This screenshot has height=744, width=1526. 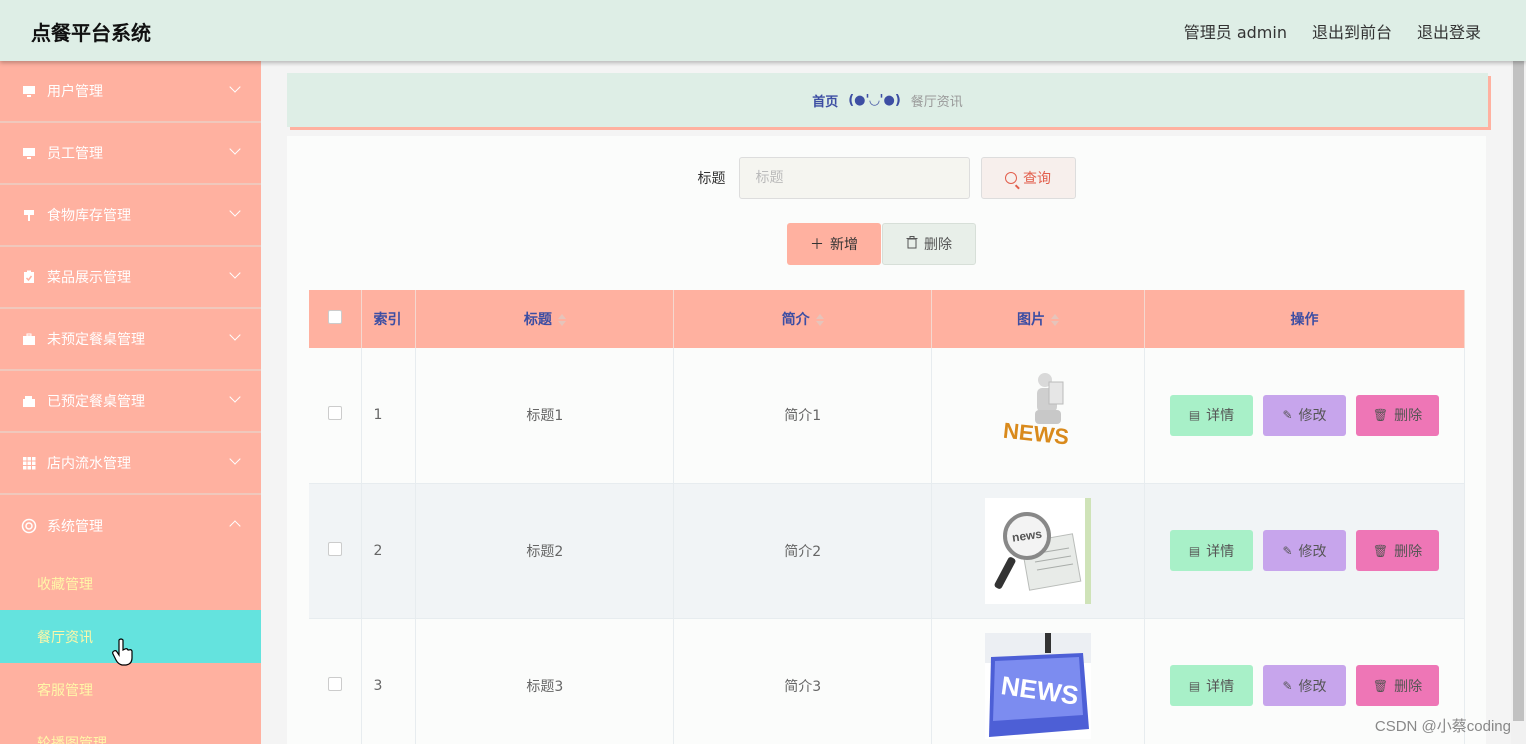 I want to click on sidebar-item-user-management: 用户管理, so click(x=130, y=92).